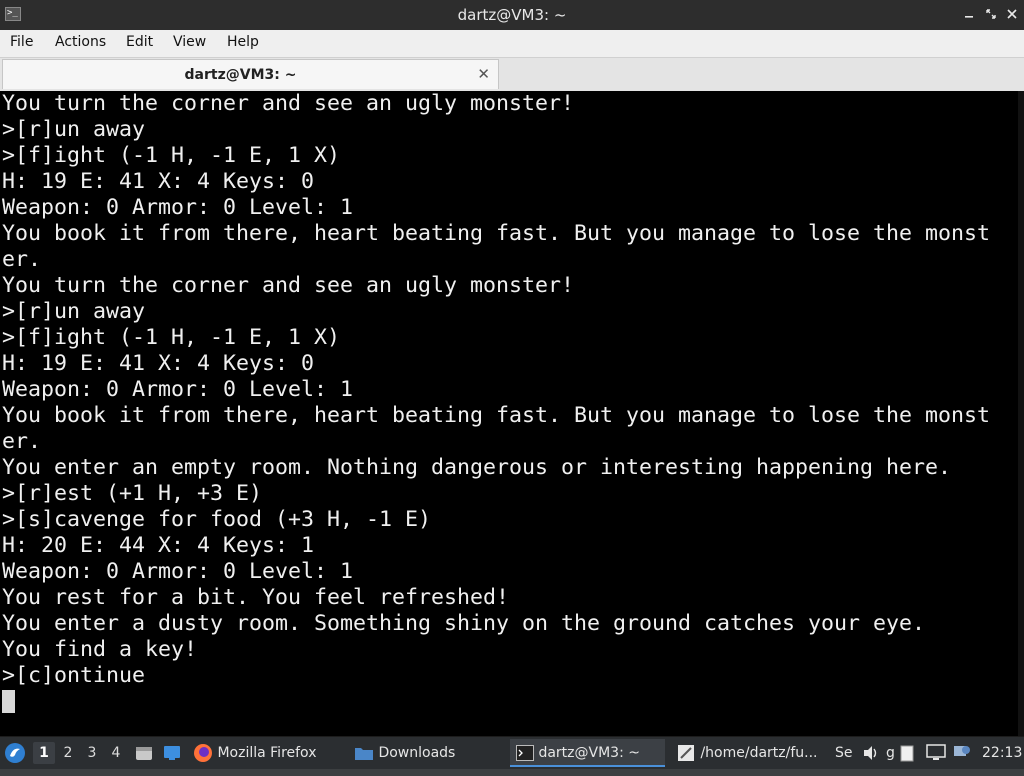 The width and height of the screenshot is (1024, 776). I want to click on workspace-4: 4, so click(116, 753).